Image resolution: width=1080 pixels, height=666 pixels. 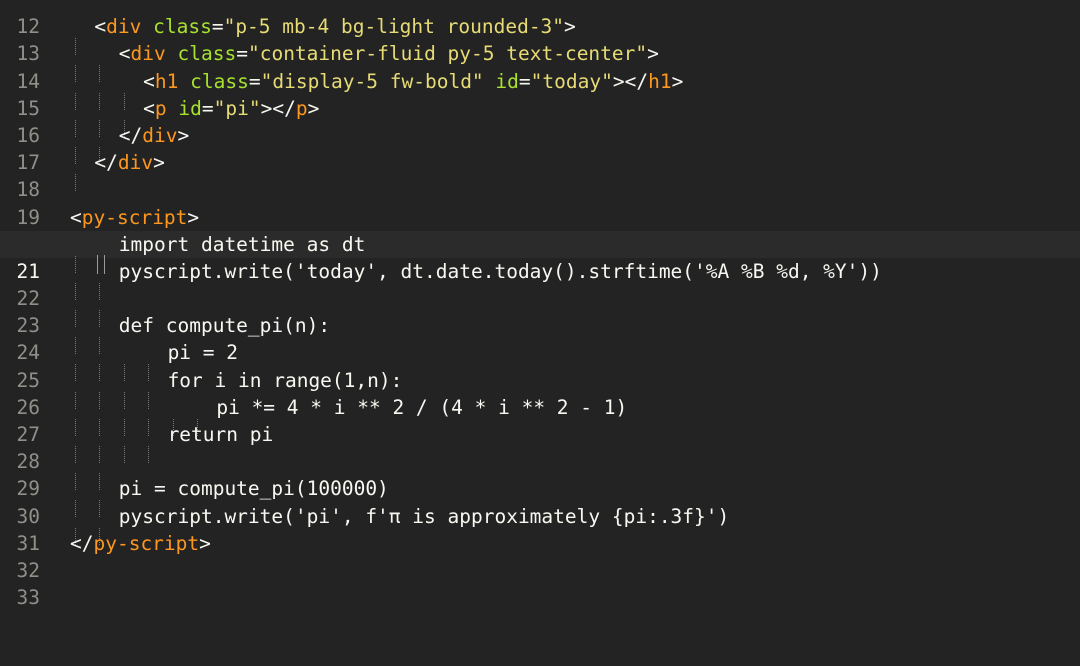 I want to click on line-code: for i in range(1,n):, so click(x=236, y=388).